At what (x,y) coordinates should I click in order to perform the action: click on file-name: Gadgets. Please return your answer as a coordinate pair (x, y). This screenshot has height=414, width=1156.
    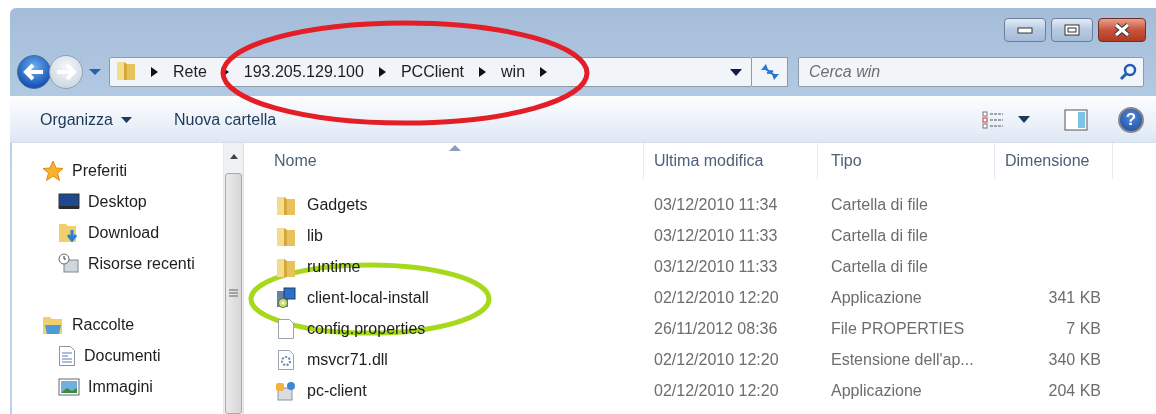
    Looking at the image, I should click on (337, 204).